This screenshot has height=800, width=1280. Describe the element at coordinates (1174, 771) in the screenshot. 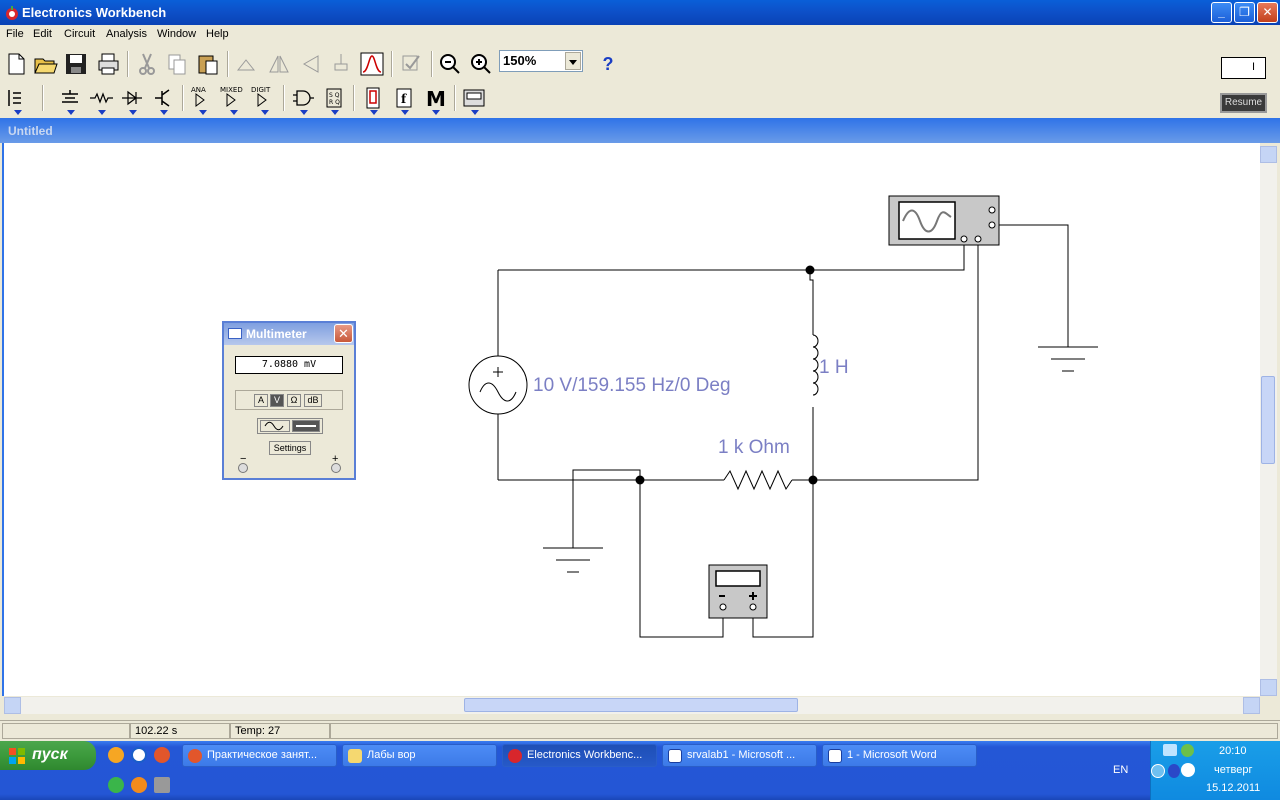

I see `bluetooth-icon` at that location.